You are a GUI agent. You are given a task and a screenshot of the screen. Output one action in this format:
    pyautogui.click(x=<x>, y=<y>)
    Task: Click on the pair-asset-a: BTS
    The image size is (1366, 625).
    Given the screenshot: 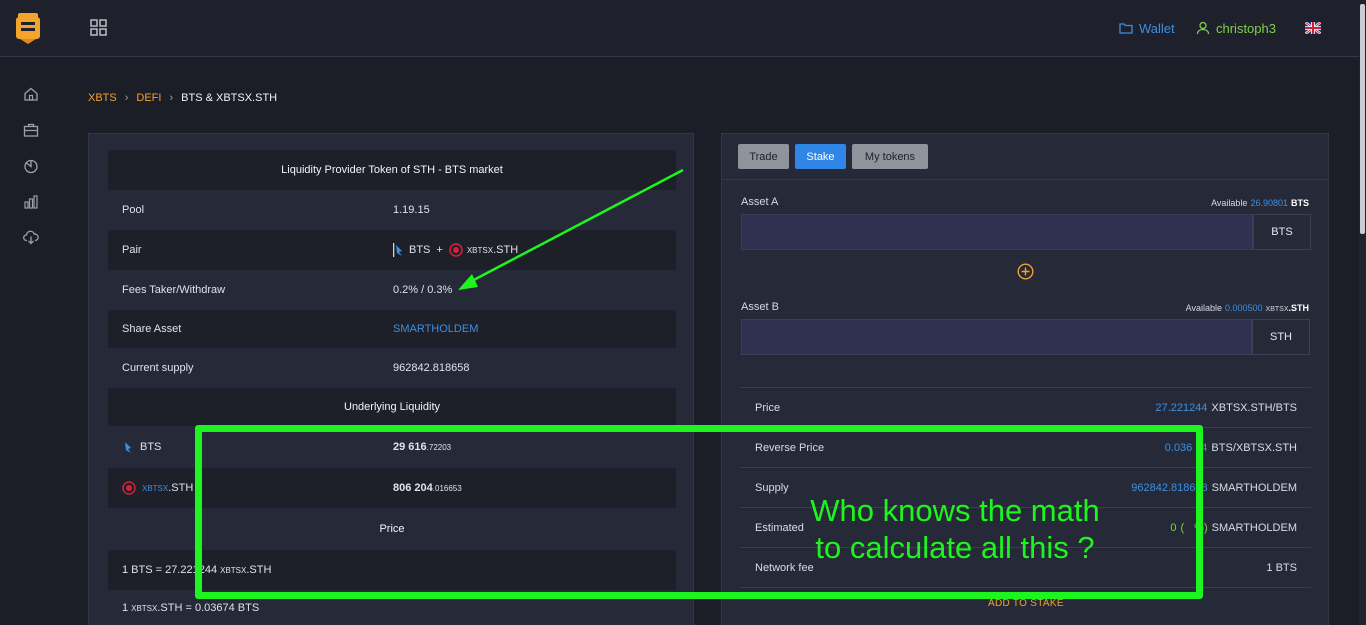 What is the action you would take?
    pyautogui.click(x=420, y=250)
    